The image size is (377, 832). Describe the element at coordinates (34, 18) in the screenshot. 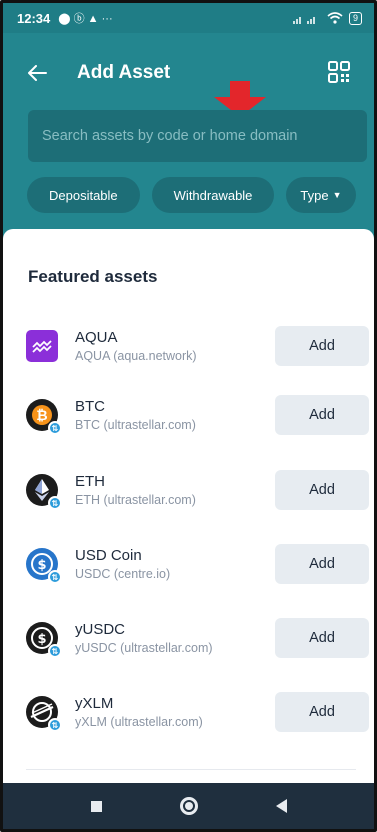

I see `status-time: 12:34` at that location.